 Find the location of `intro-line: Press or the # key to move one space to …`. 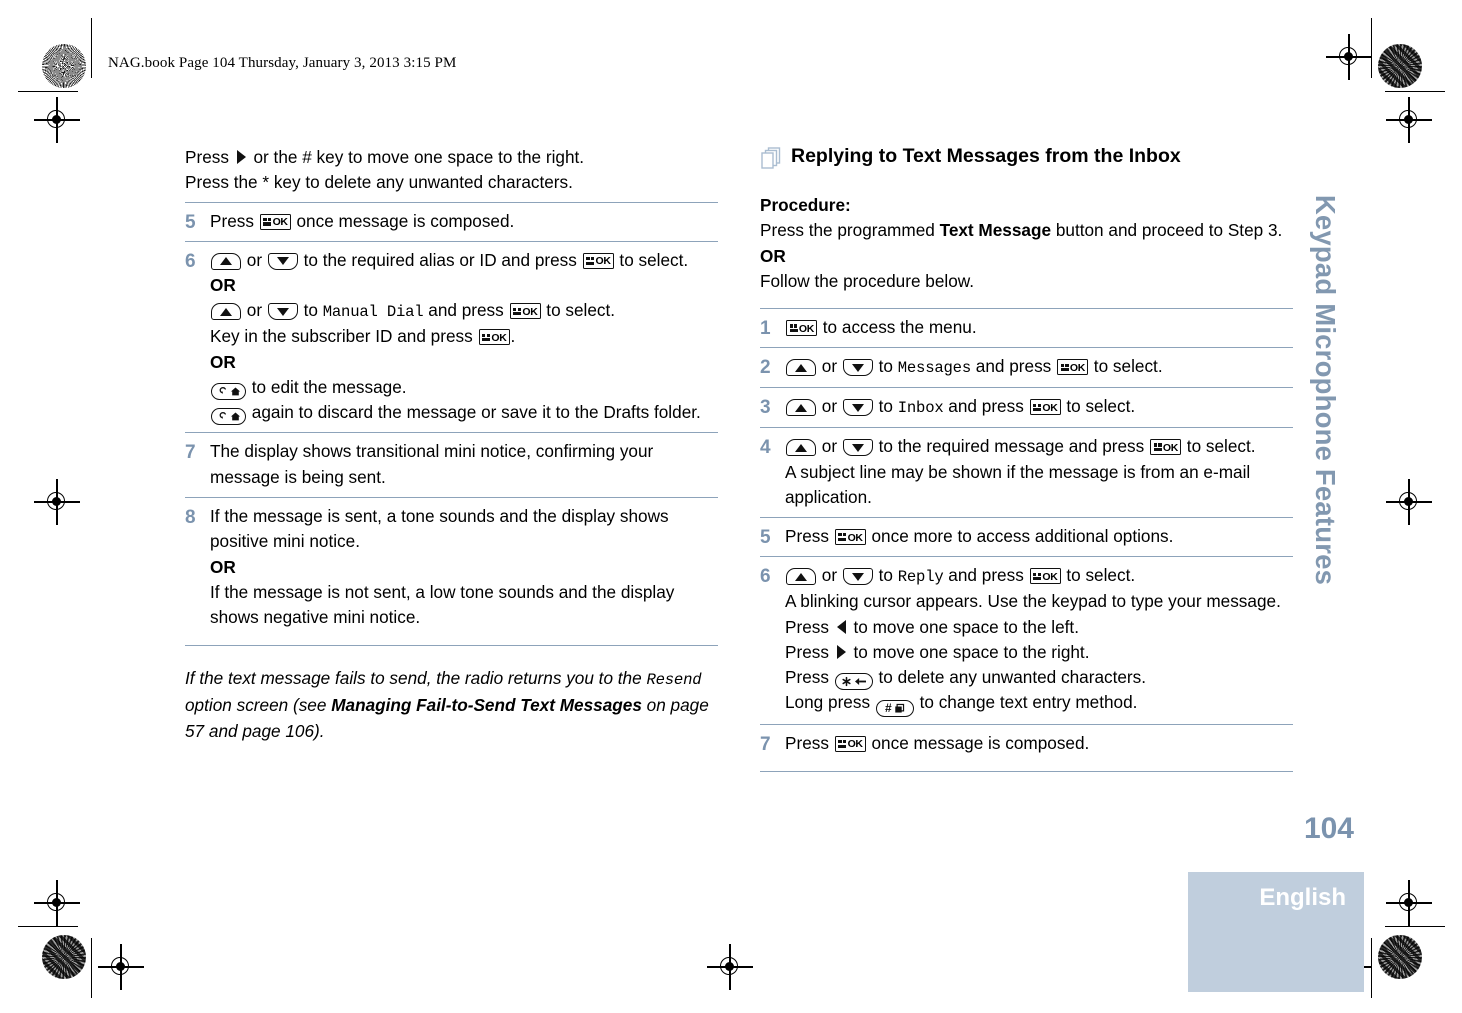

intro-line: Press or the # key to move one space to … is located at coordinates (385, 157).